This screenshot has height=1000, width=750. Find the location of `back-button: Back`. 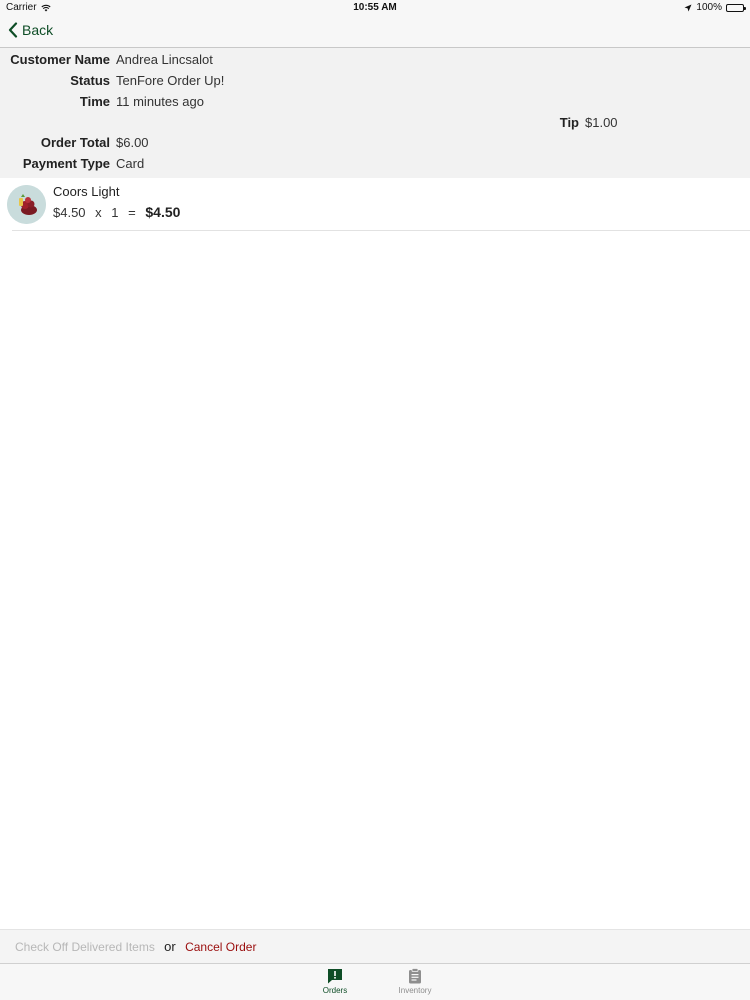

back-button: Back is located at coordinates (30, 30).